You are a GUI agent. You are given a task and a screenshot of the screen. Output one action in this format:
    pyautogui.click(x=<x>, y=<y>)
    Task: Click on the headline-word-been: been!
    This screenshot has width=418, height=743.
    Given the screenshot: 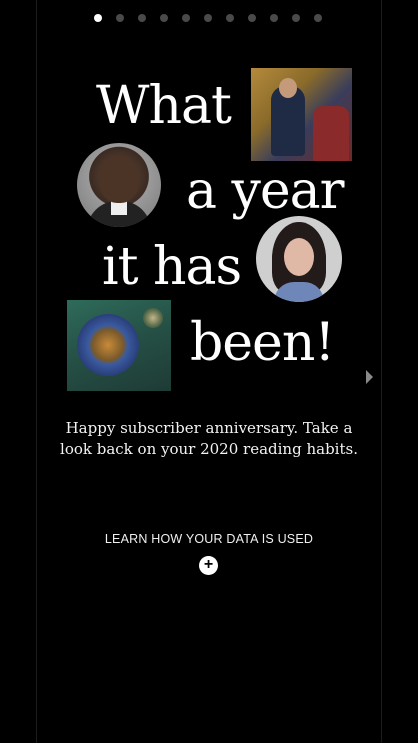 What is the action you would take?
    pyautogui.click(x=262, y=343)
    